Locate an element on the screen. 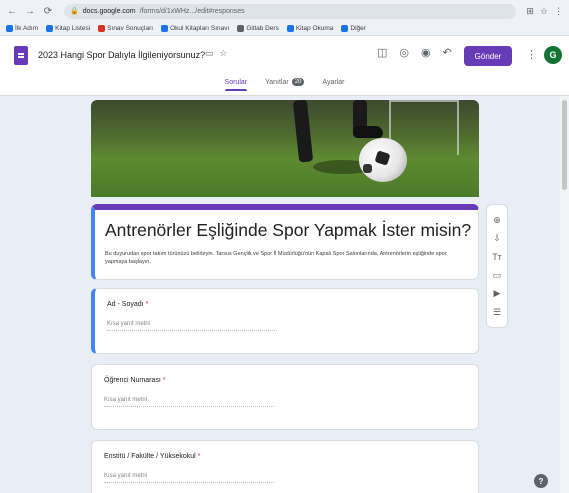  tab-settings: Ayarlar is located at coordinates (333, 84).